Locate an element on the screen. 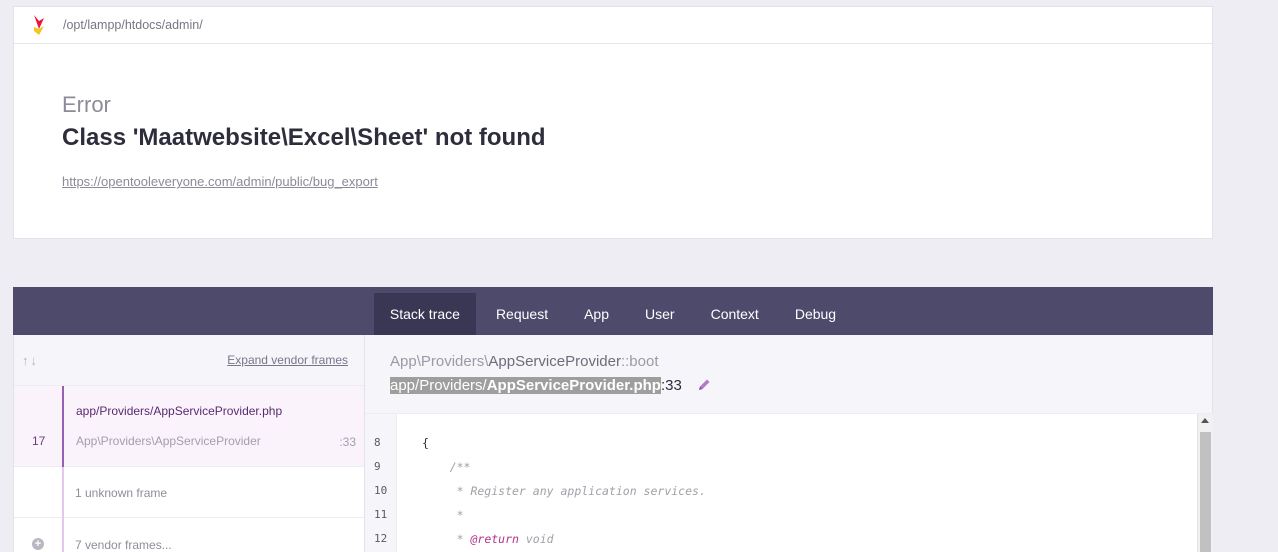  detail-method: ::boot is located at coordinates (639, 361).